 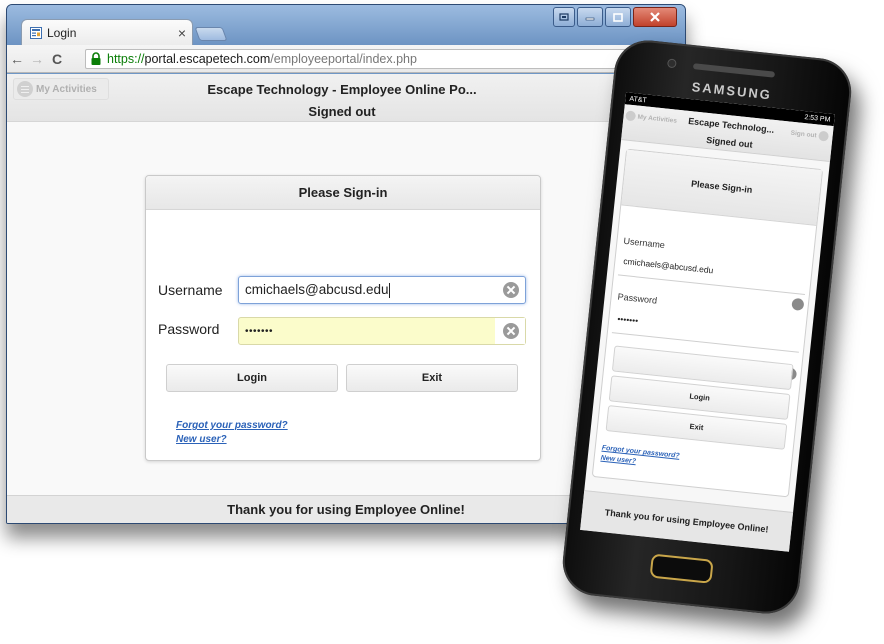 What do you see at coordinates (655, 17) in the screenshot?
I see `window-close-icon` at bounding box center [655, 17].